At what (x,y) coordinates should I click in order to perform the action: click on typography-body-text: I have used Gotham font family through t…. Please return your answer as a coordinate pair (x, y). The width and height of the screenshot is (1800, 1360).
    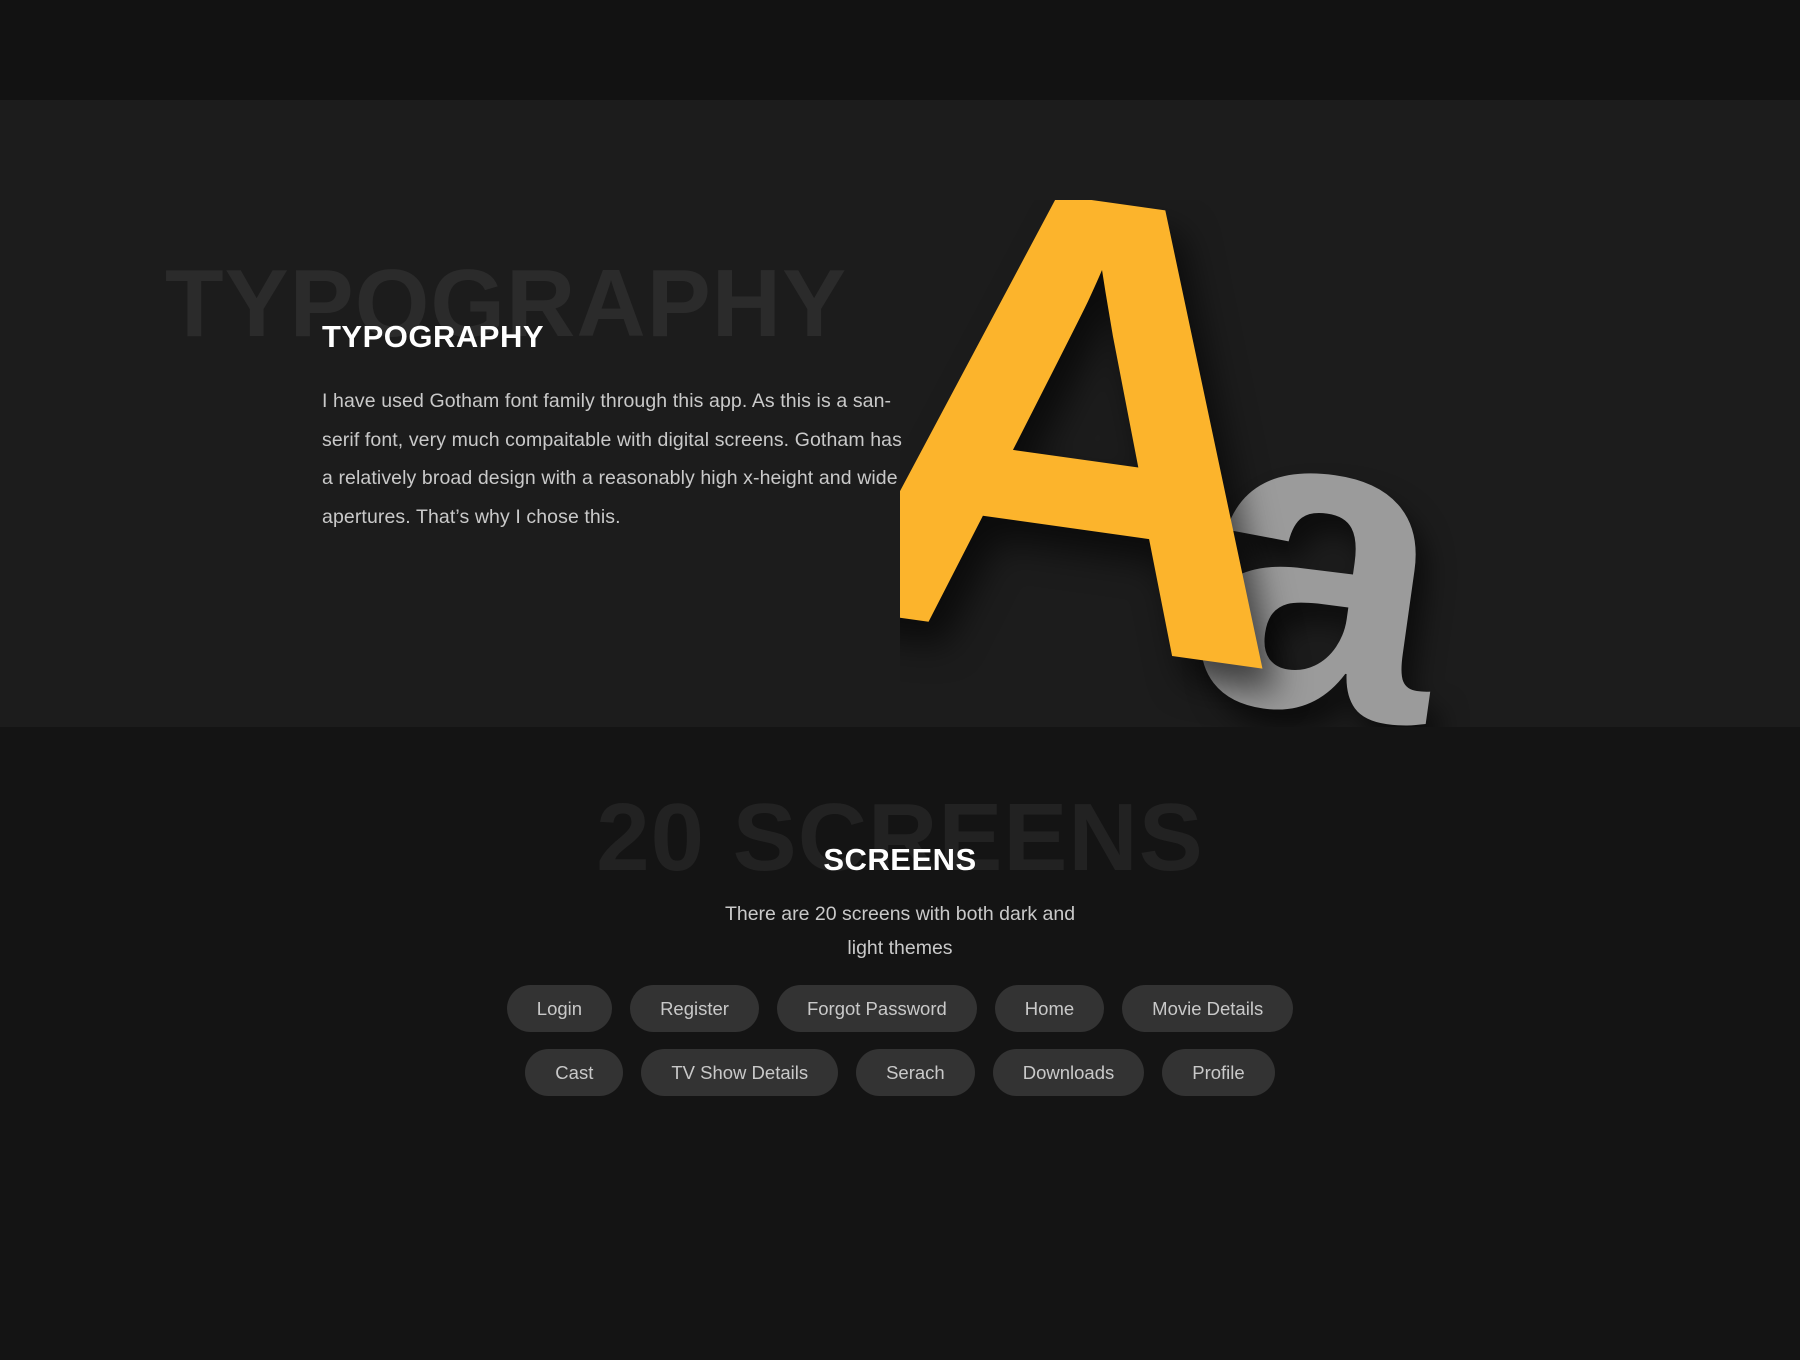
    Looking at the image, I should click on (612, 459).